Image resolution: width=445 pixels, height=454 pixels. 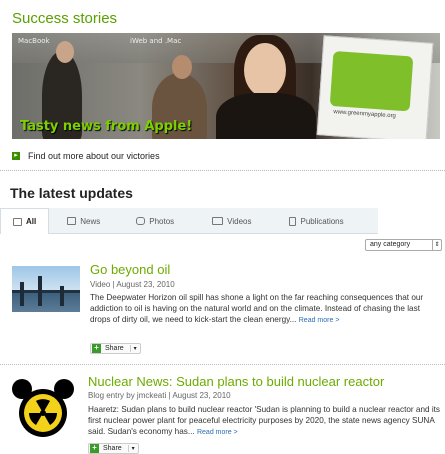 What do you see at coordinates (141, 221) in the screenshot?
I see `camera-icon` at bounding box center [141, 221].